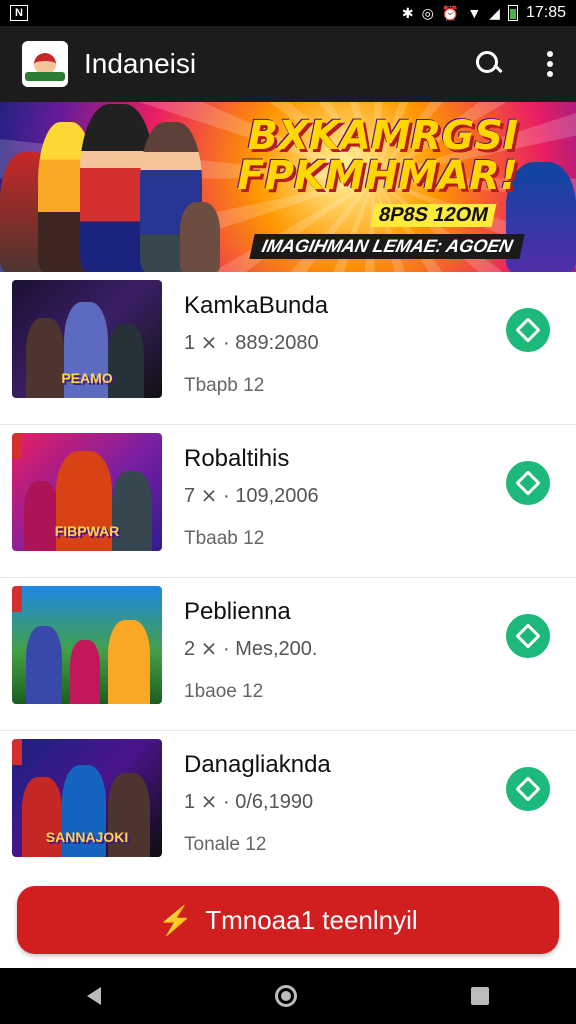 The width and height of the screenshot is (576, 1024). What do you see at coordinates (311, 919) in the screenshot?
I see `download-button-label: Tmnoaa1 teenlnyil` at bounding box center [311, 919].